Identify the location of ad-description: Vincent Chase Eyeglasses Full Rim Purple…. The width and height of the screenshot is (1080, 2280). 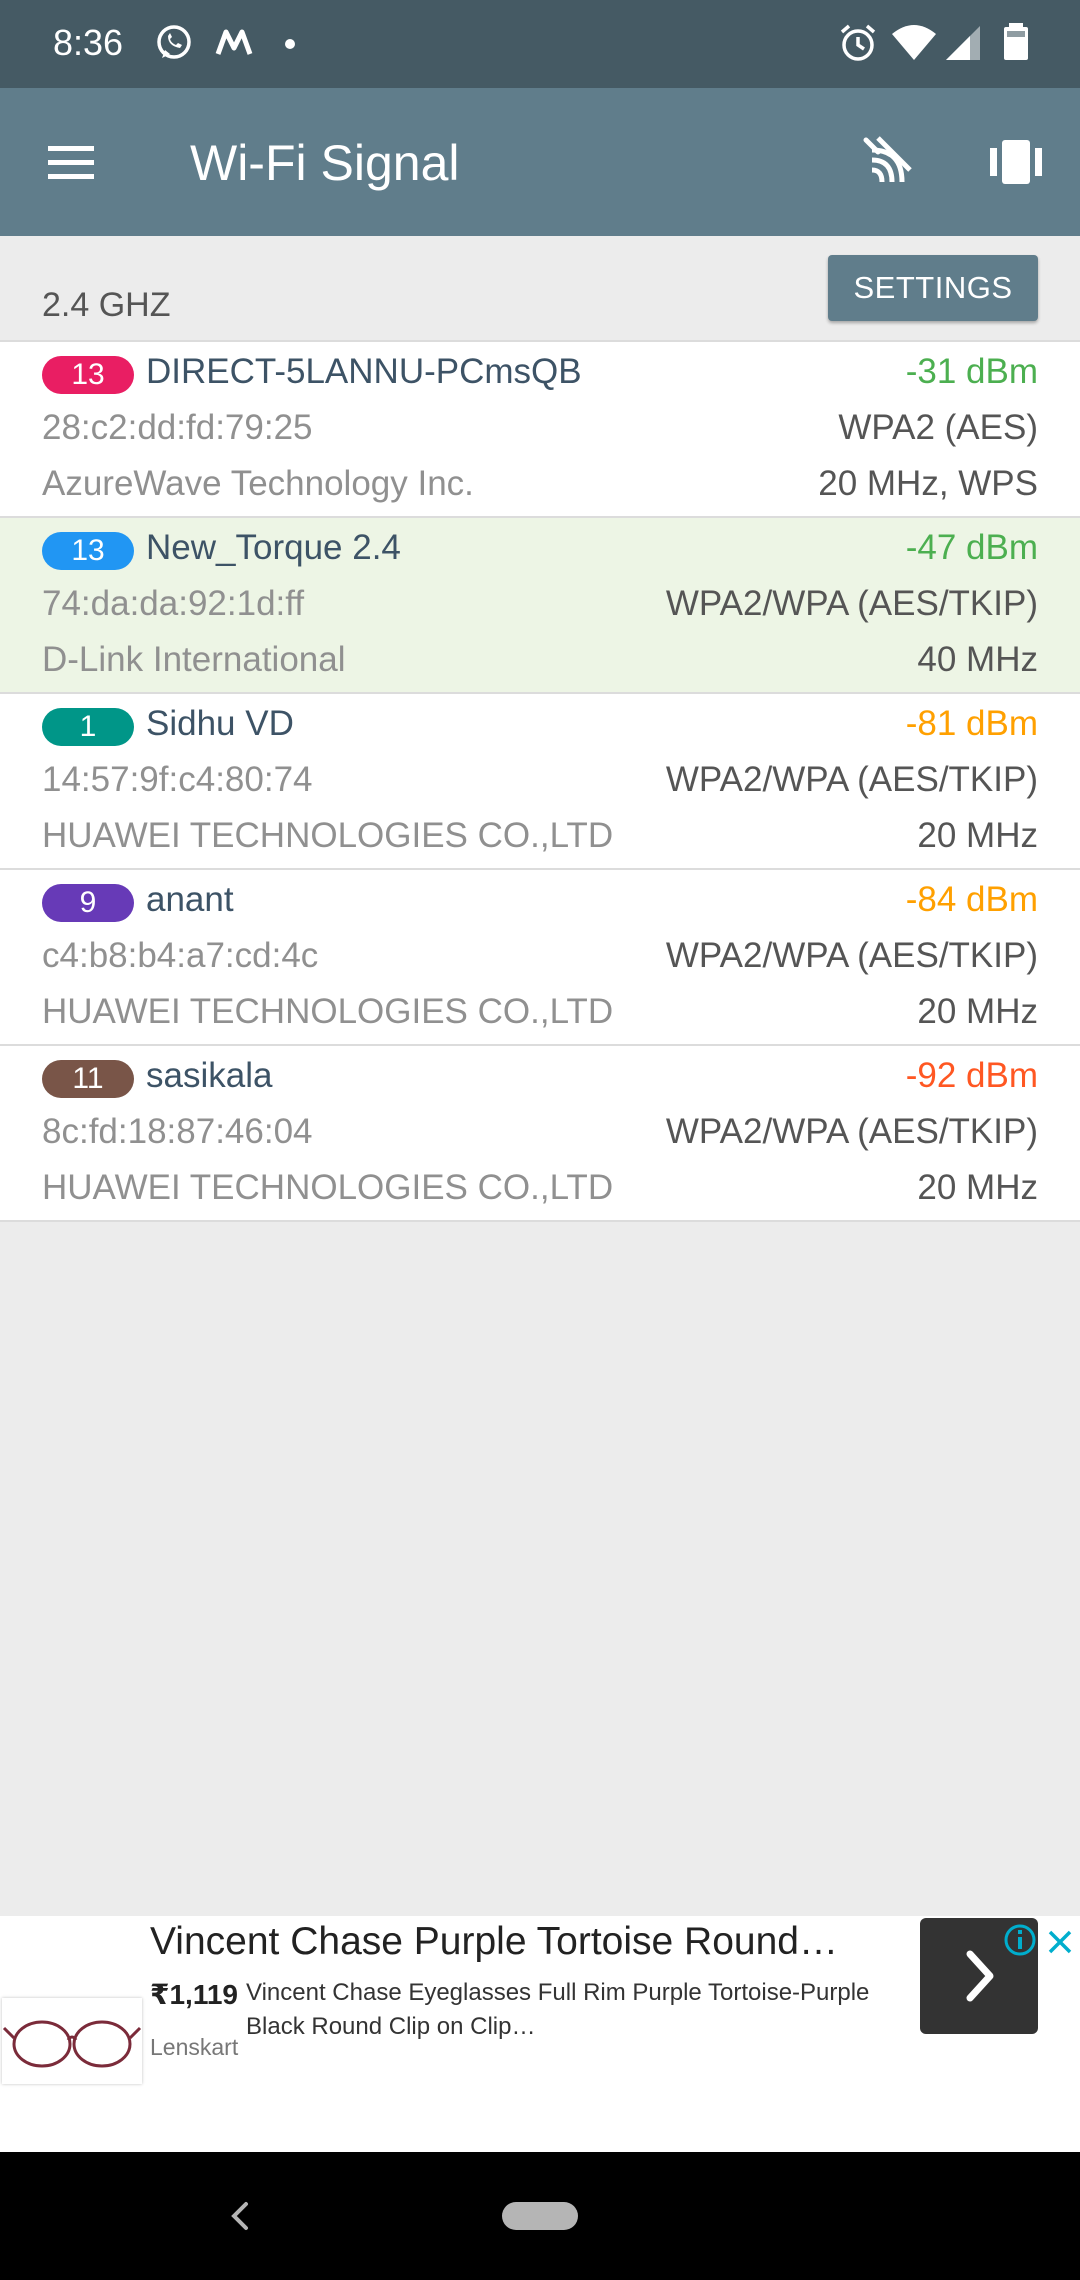
(558, 2009).